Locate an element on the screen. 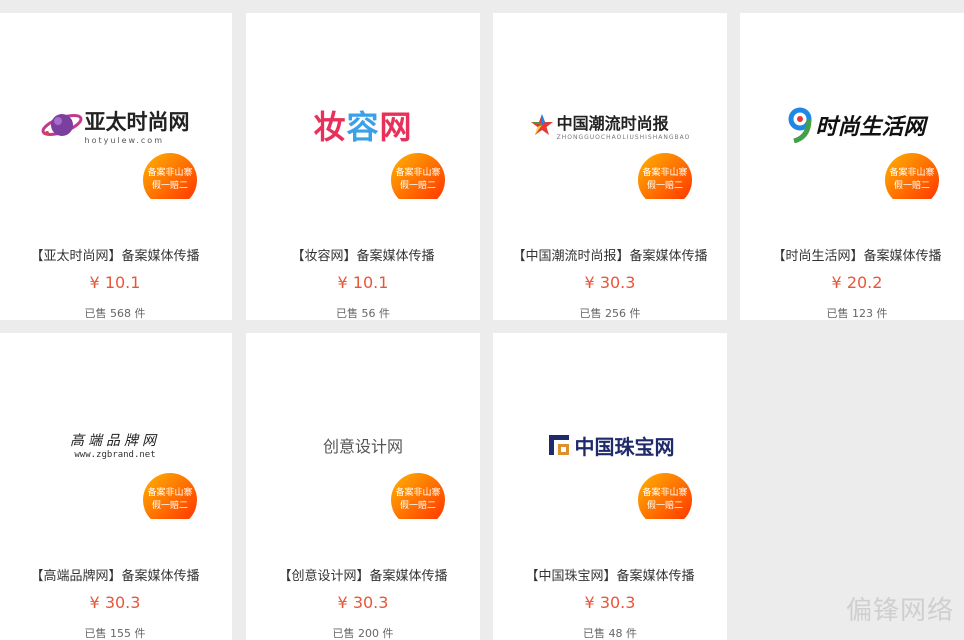 This screenshot has height=640, width=964. product-title: 【高端品牌网】备案媒体传播 is located at coordinates (116, 574).